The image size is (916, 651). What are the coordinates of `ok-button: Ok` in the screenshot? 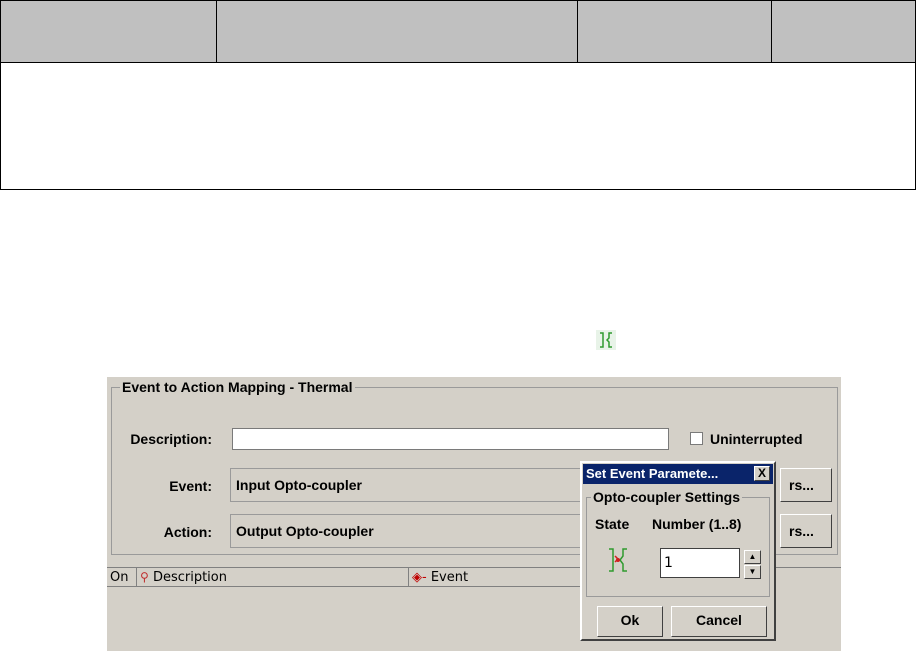 It's located at (630, 621).